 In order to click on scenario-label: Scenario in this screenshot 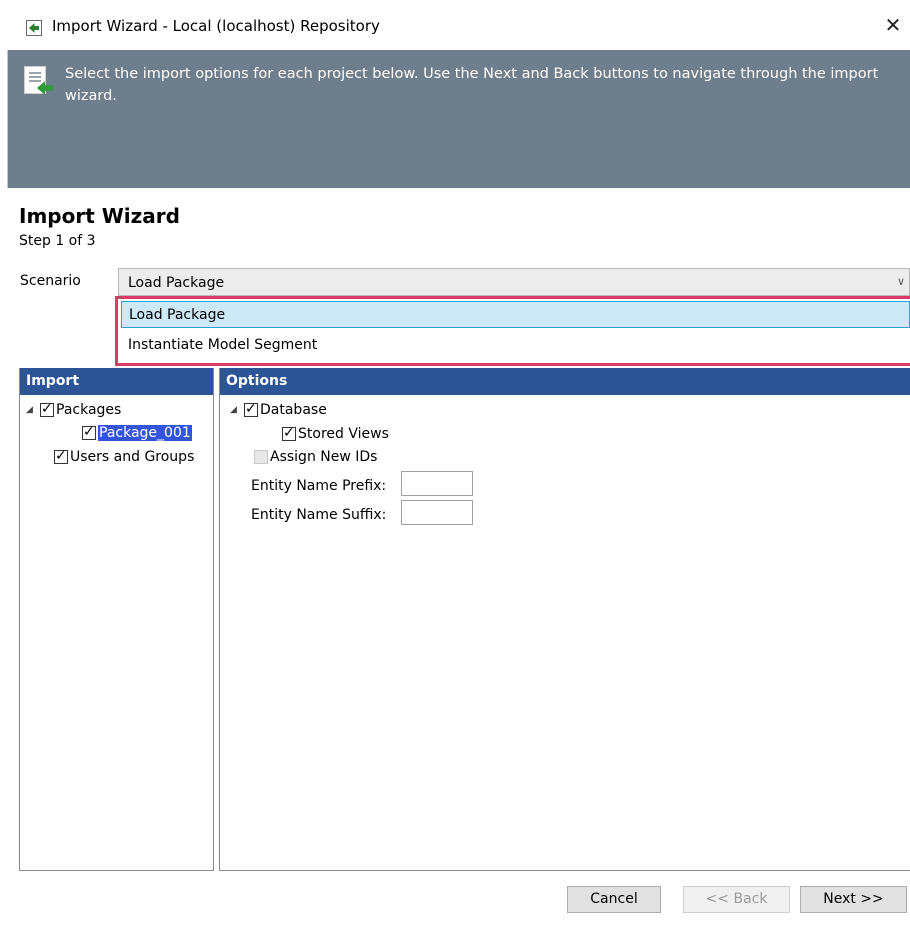, I will do `click(50, 281)`.